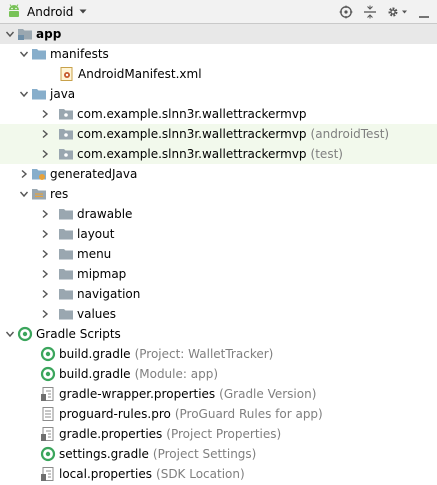 The height and width of the screenshot is (485, 437). Describe the element at coordinates (204, 454) in the screenshot. I see `tree-node-qualifier: (Project Settings)` at that location.